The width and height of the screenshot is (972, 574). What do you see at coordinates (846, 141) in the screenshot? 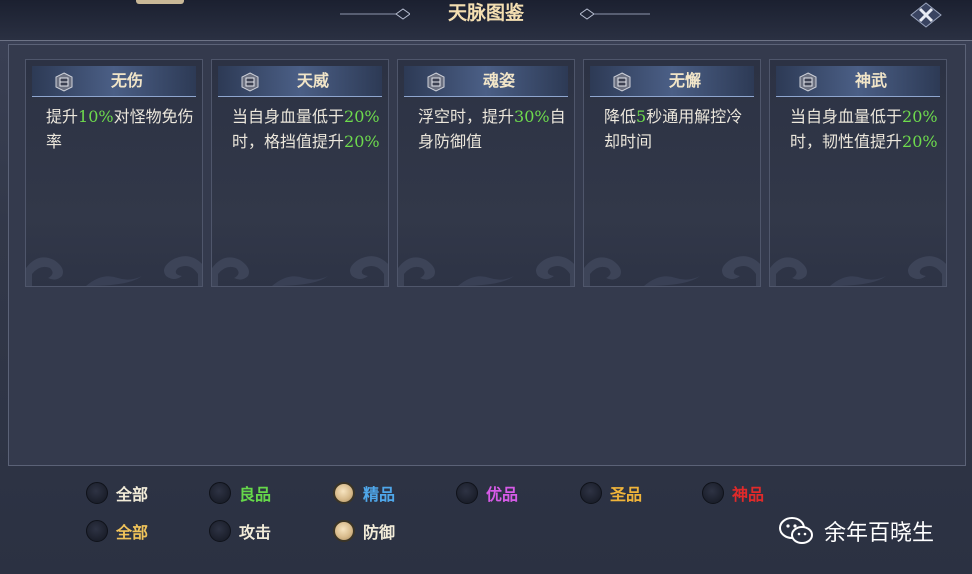
I see `description-text: 时，韧性值提升` at bounding box center [846, 141].